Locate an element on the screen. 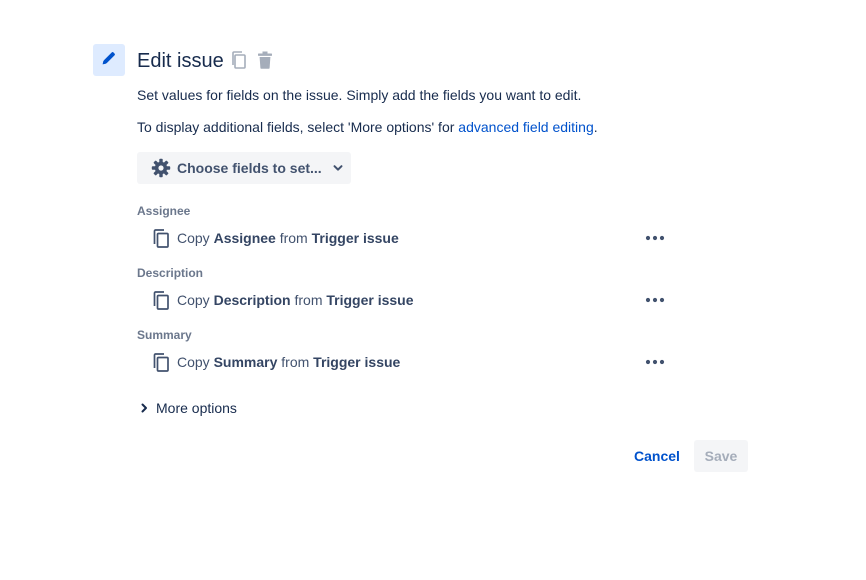 The image size is (866, 580). page-title: Edit issue is located at coordinates (180, 61).